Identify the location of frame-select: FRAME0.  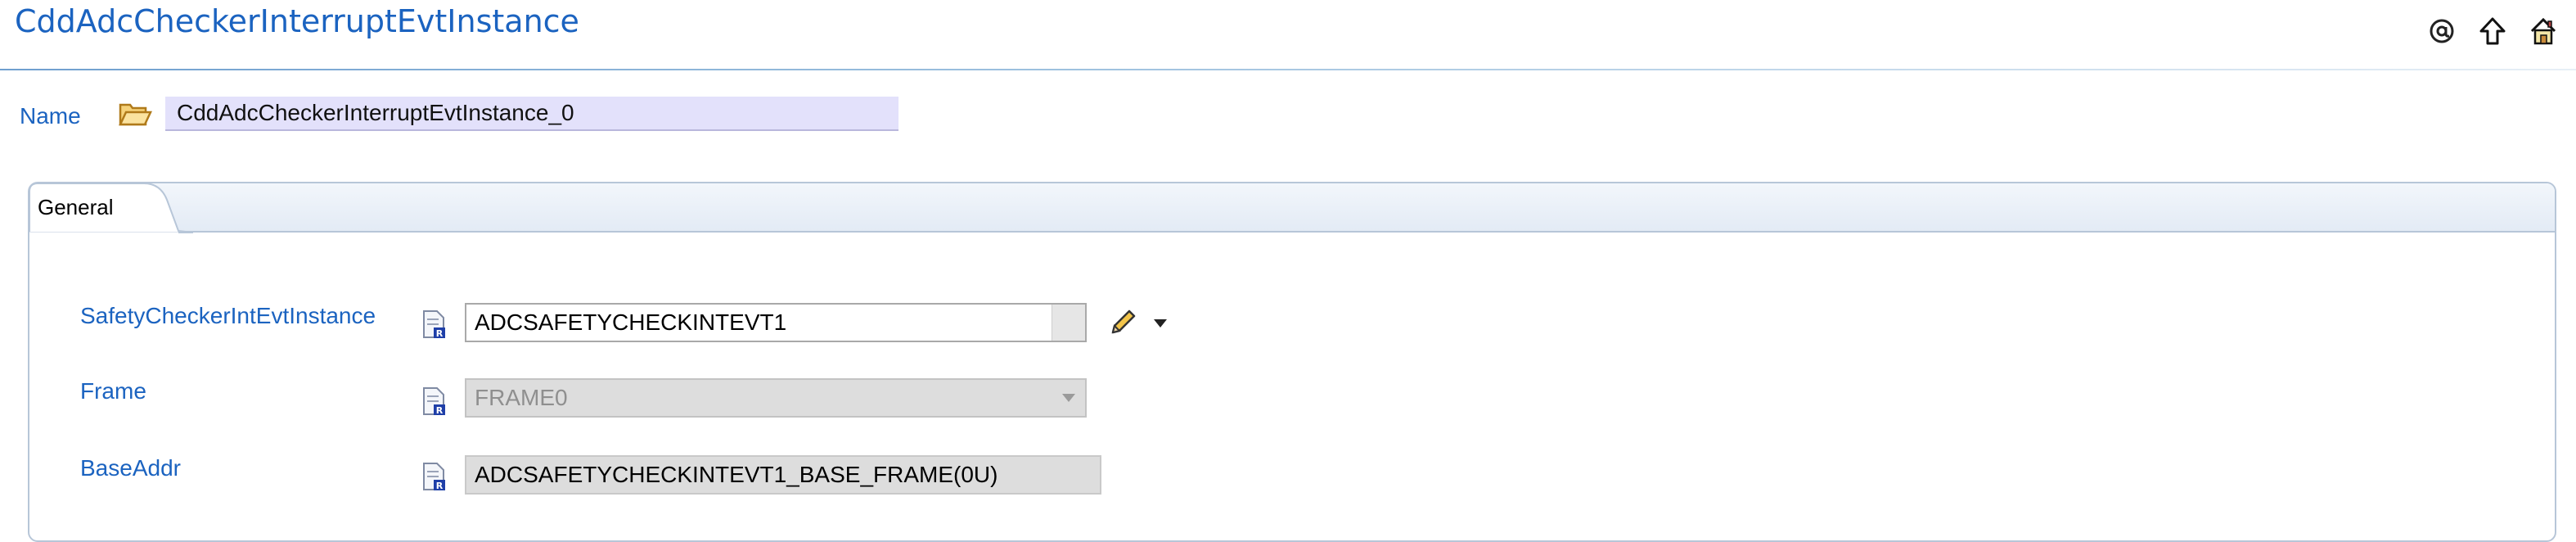
(776, 398).